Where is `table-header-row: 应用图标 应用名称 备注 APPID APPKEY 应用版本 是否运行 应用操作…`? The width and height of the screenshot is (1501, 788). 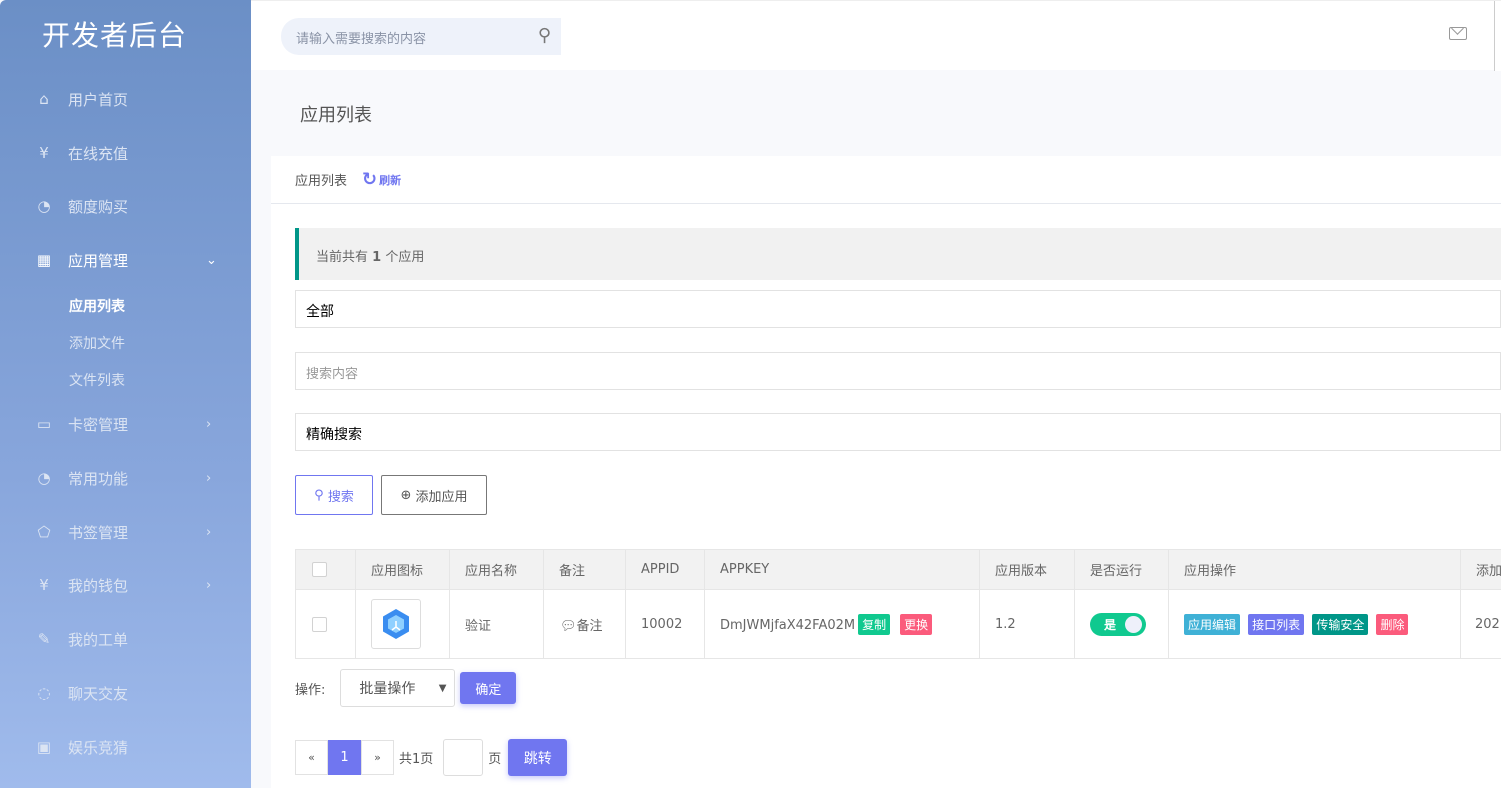
table-header-row: 应用图标 应用名称 备注 APPID APPKEY 应用版本 是否运行 应用操作… is located at coordinates (898, 569).